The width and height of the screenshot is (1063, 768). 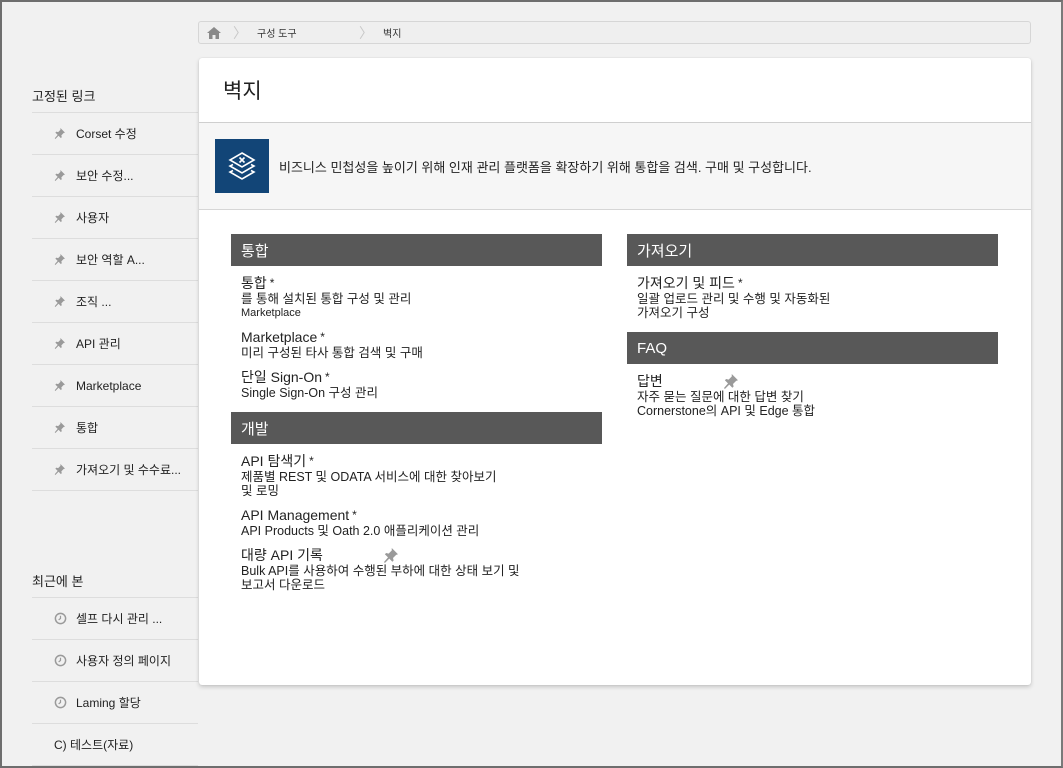 I want to click on recent-link-item: 사용자 정의 페이지, so click(x=115, y=661).